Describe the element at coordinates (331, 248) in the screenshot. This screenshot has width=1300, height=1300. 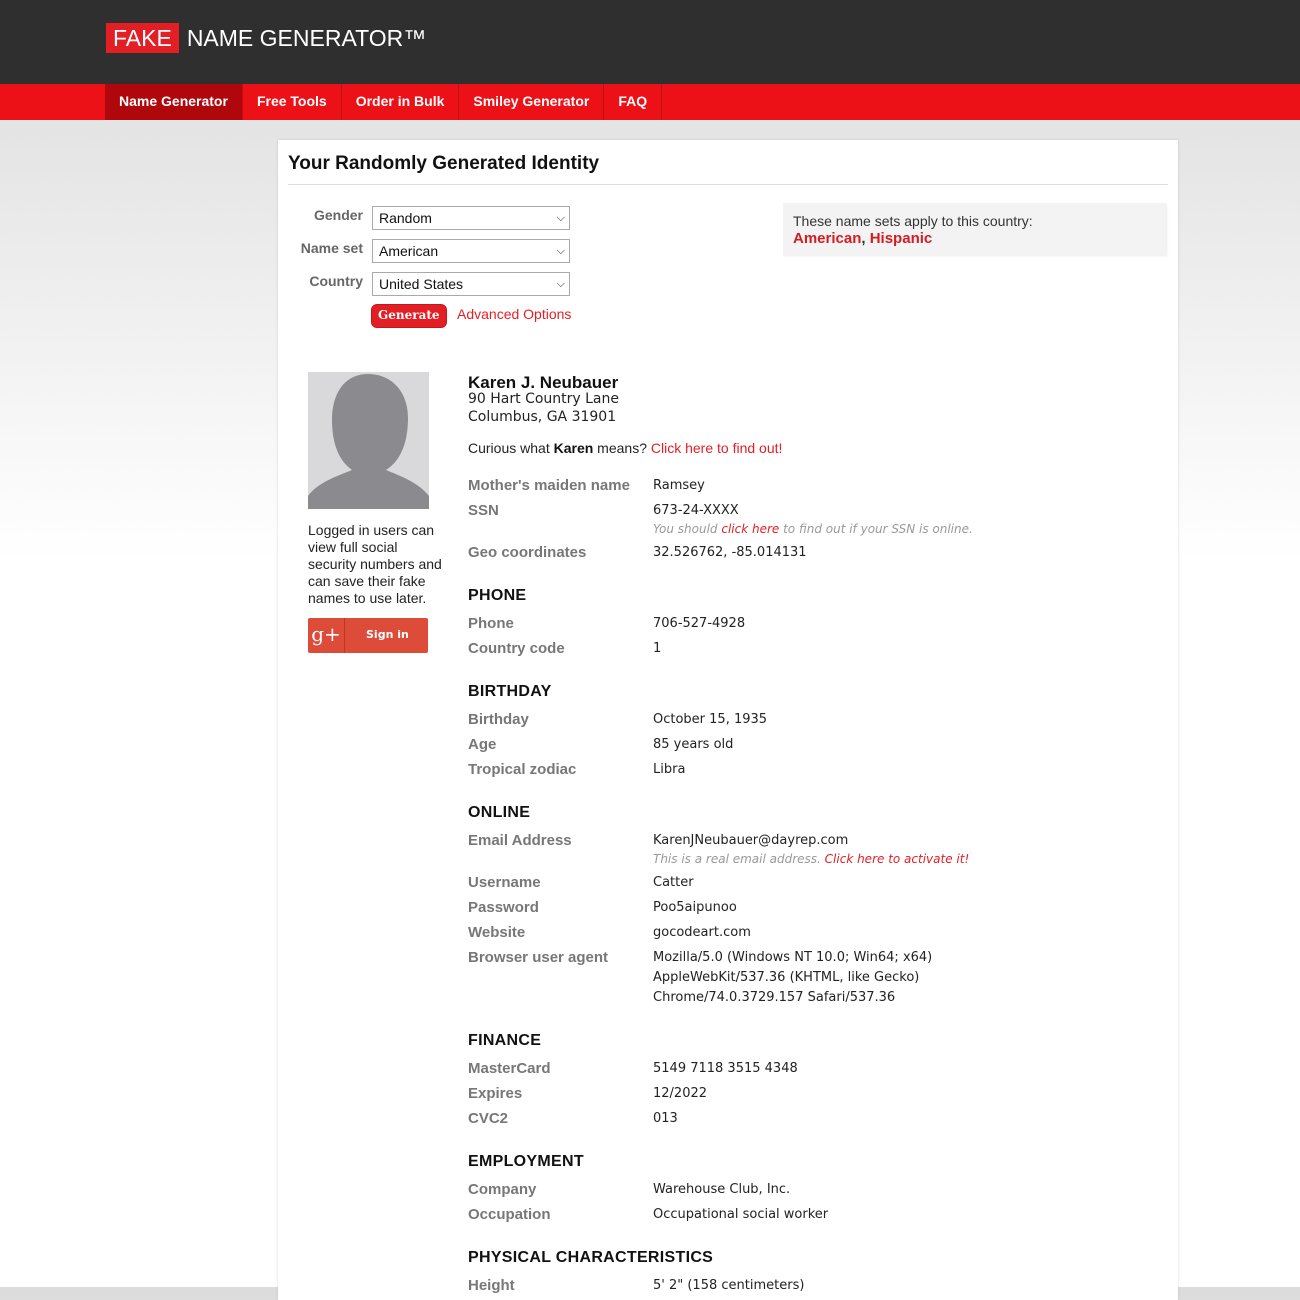
I see `nameset-label: Name set` at that location.